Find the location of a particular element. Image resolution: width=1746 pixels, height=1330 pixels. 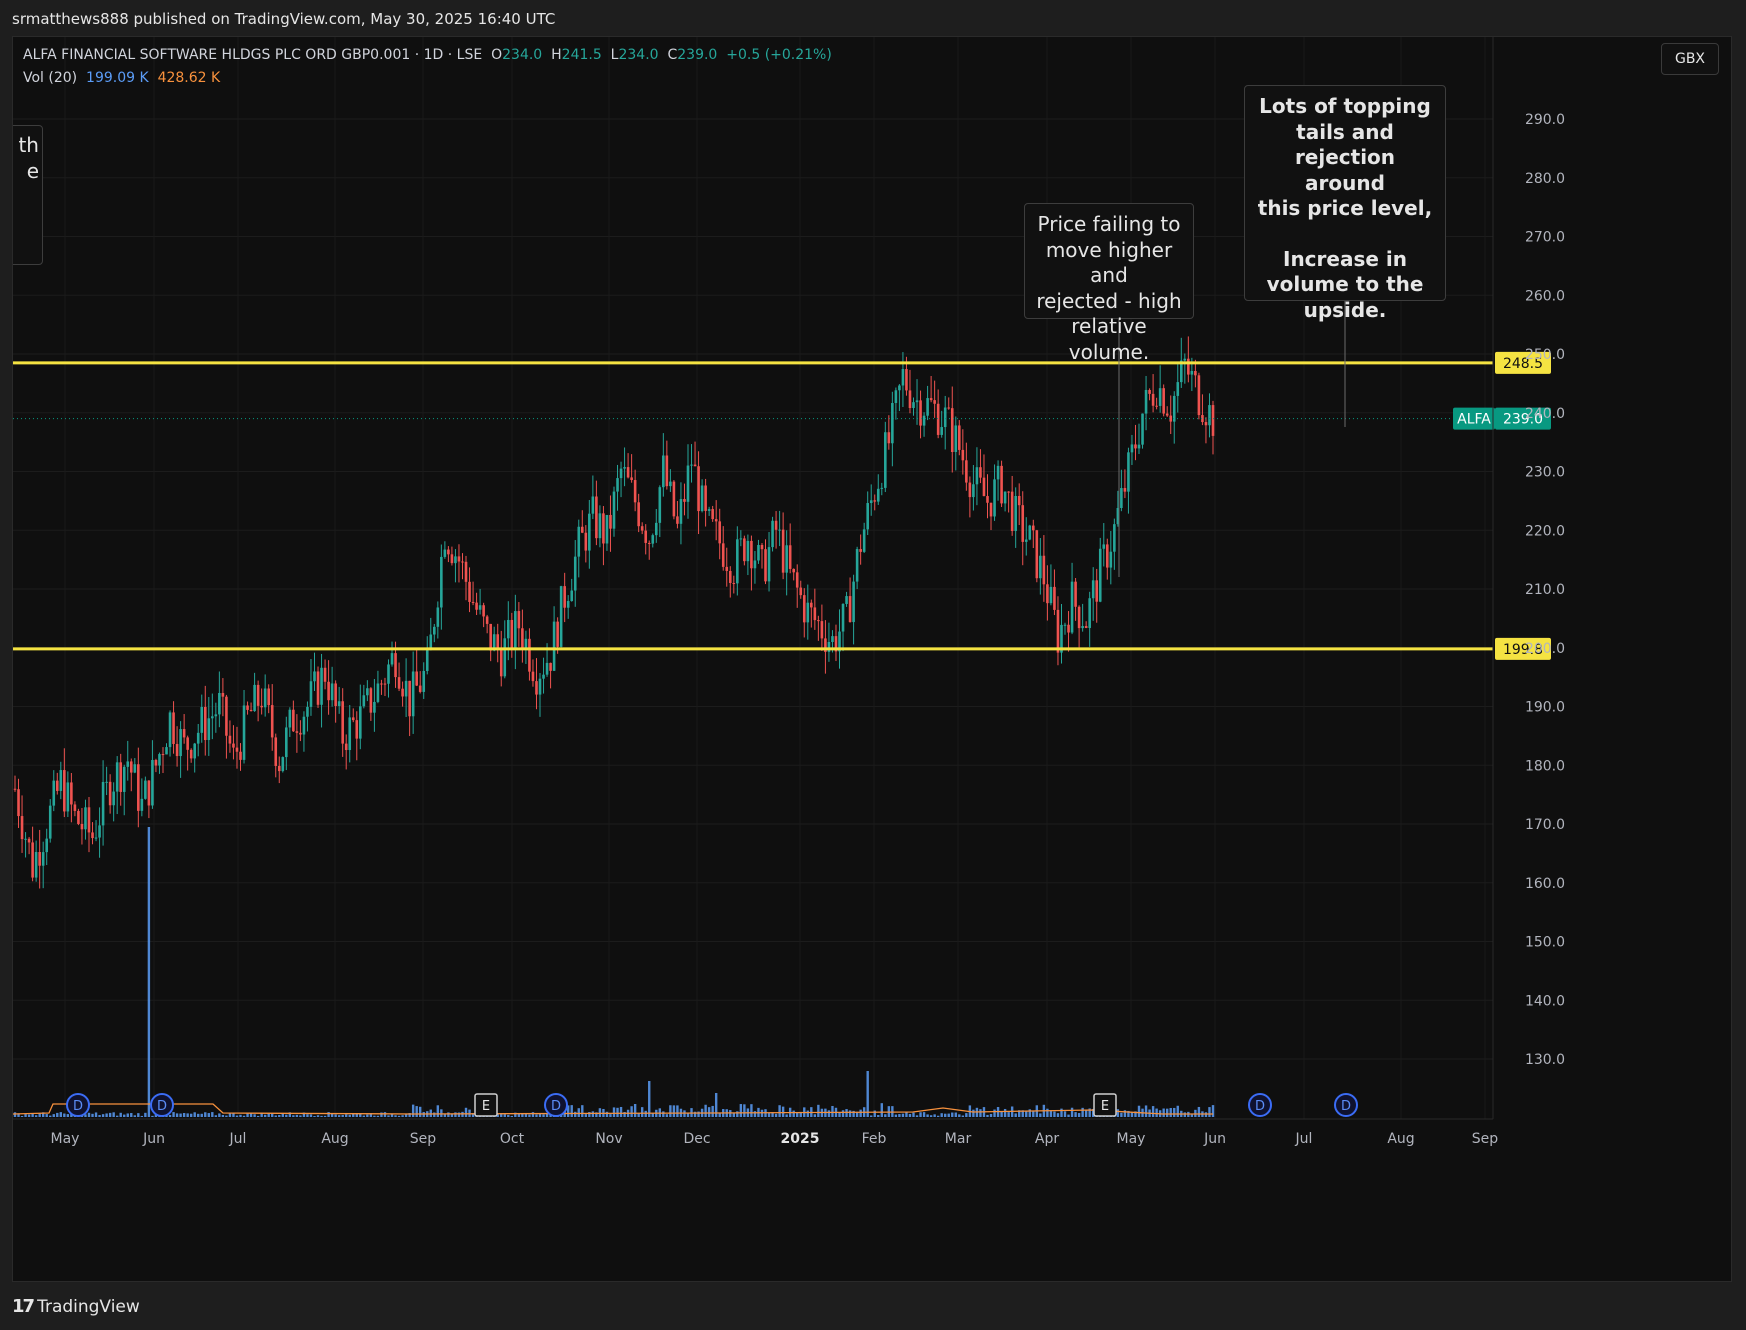

currency-button: GBX is located at coordinates (1690, 59).